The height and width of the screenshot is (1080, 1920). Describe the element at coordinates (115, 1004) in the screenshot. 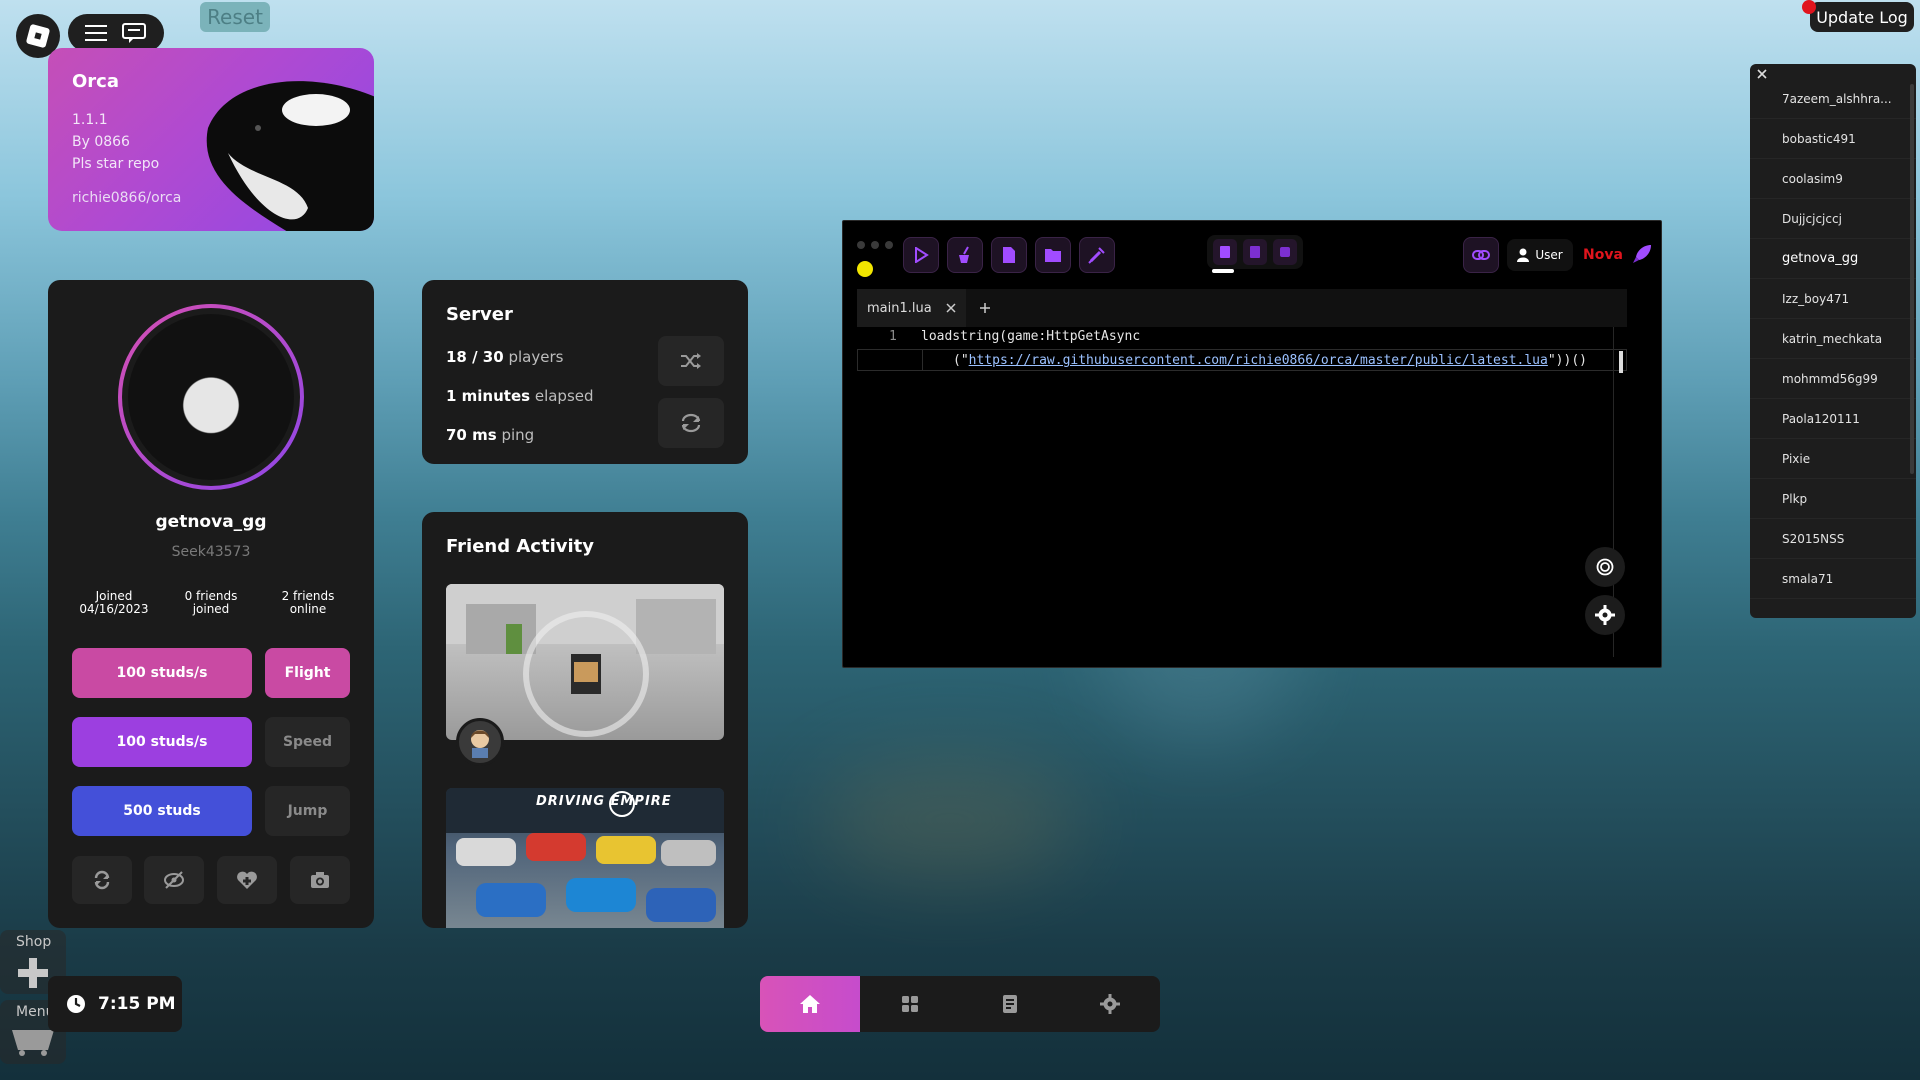

I see `clock-widget: 7:15 PM` at that location.